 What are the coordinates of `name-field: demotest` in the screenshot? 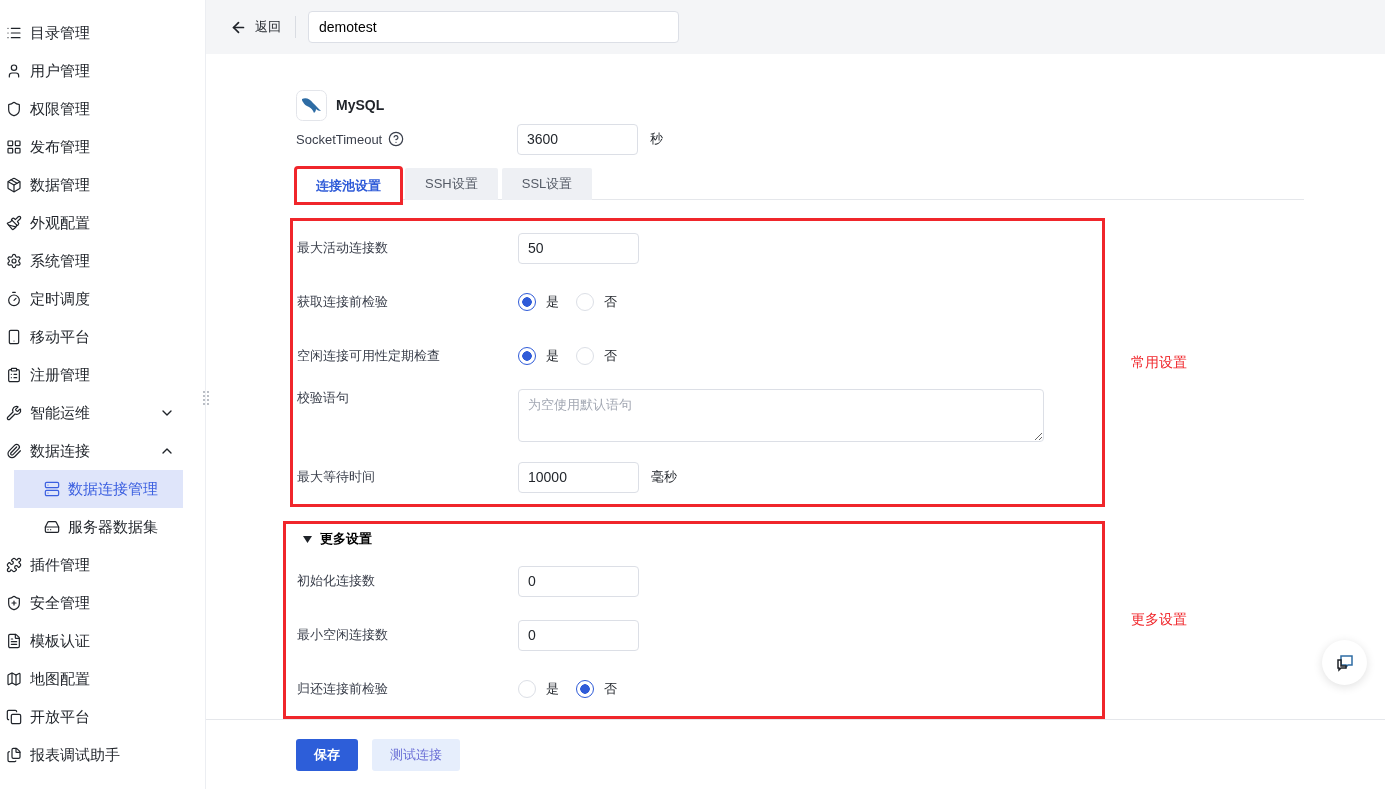 It's located at (493, 27).